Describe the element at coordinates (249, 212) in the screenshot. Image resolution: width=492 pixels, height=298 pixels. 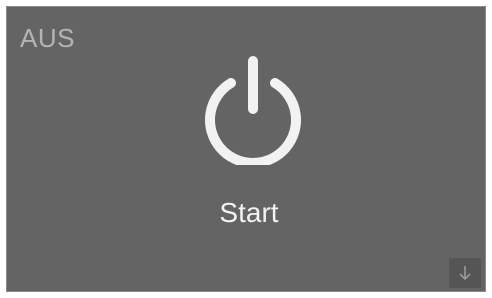
I see `start-label: Start` at that location.